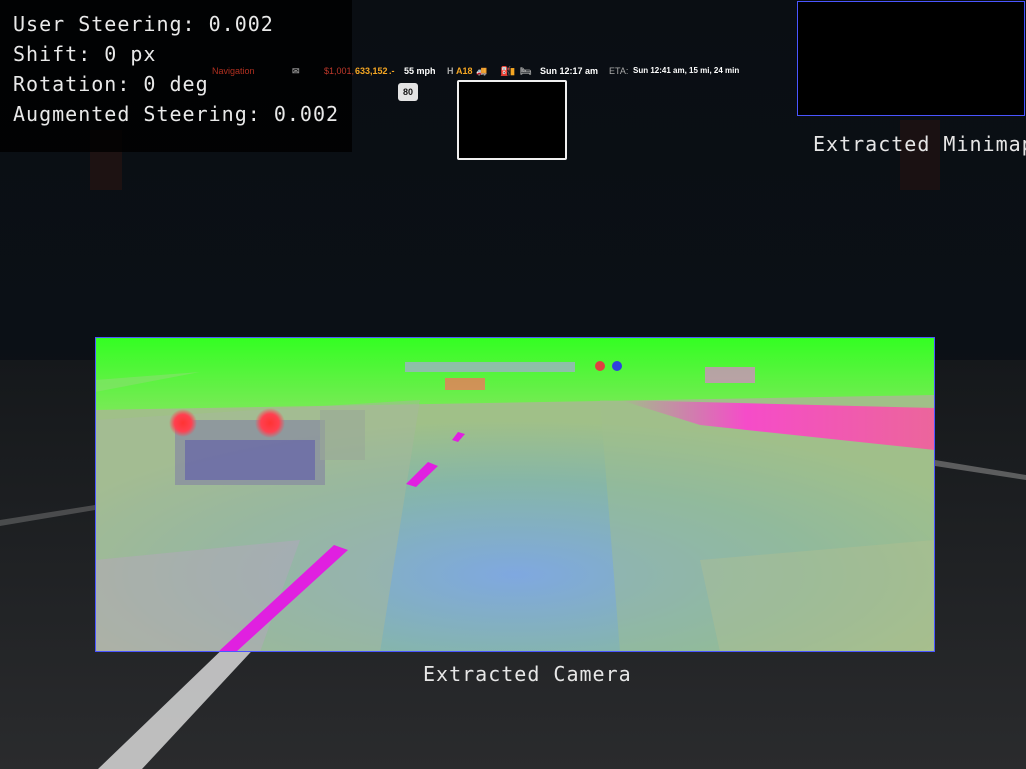 Image resolution: width=1026 pixels, height=769 pixels. Describe the element at coordinates (919, 144) in the screenshot. I see `extracted-minimap-label: Extracted Minimap` at that location.